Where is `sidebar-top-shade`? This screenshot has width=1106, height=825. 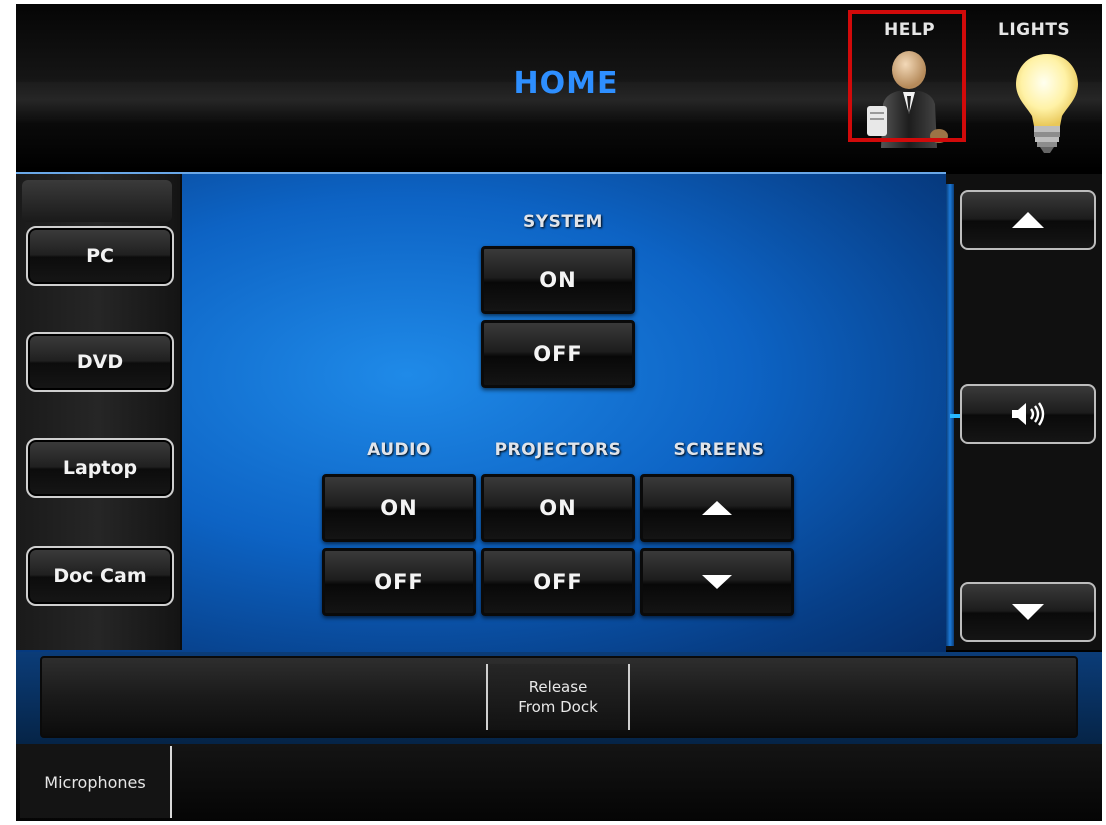
sidebar-top-shade is located at coordinates (97, 201).